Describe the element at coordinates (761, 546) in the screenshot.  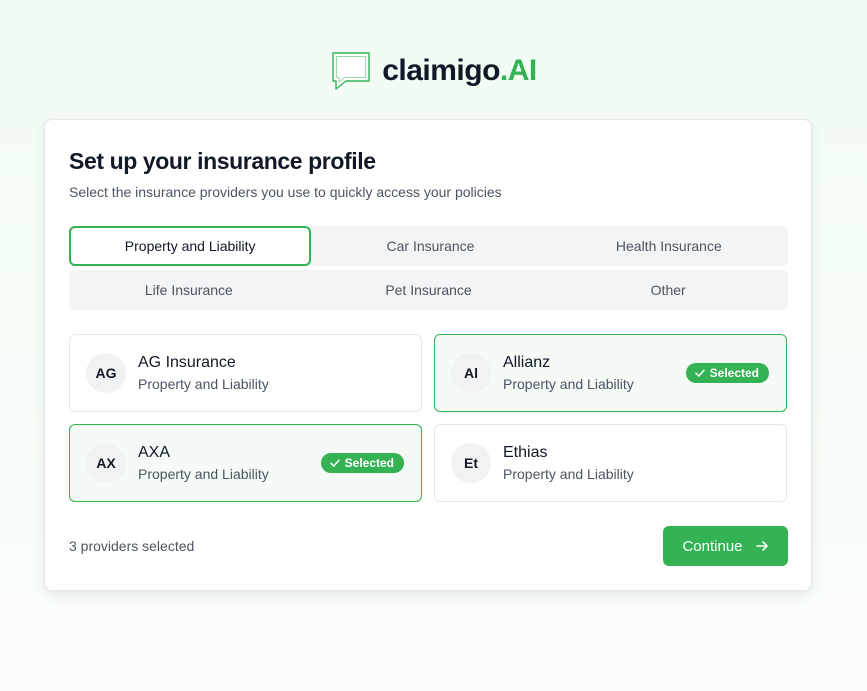
I see `arrow-right-icon` at that location.